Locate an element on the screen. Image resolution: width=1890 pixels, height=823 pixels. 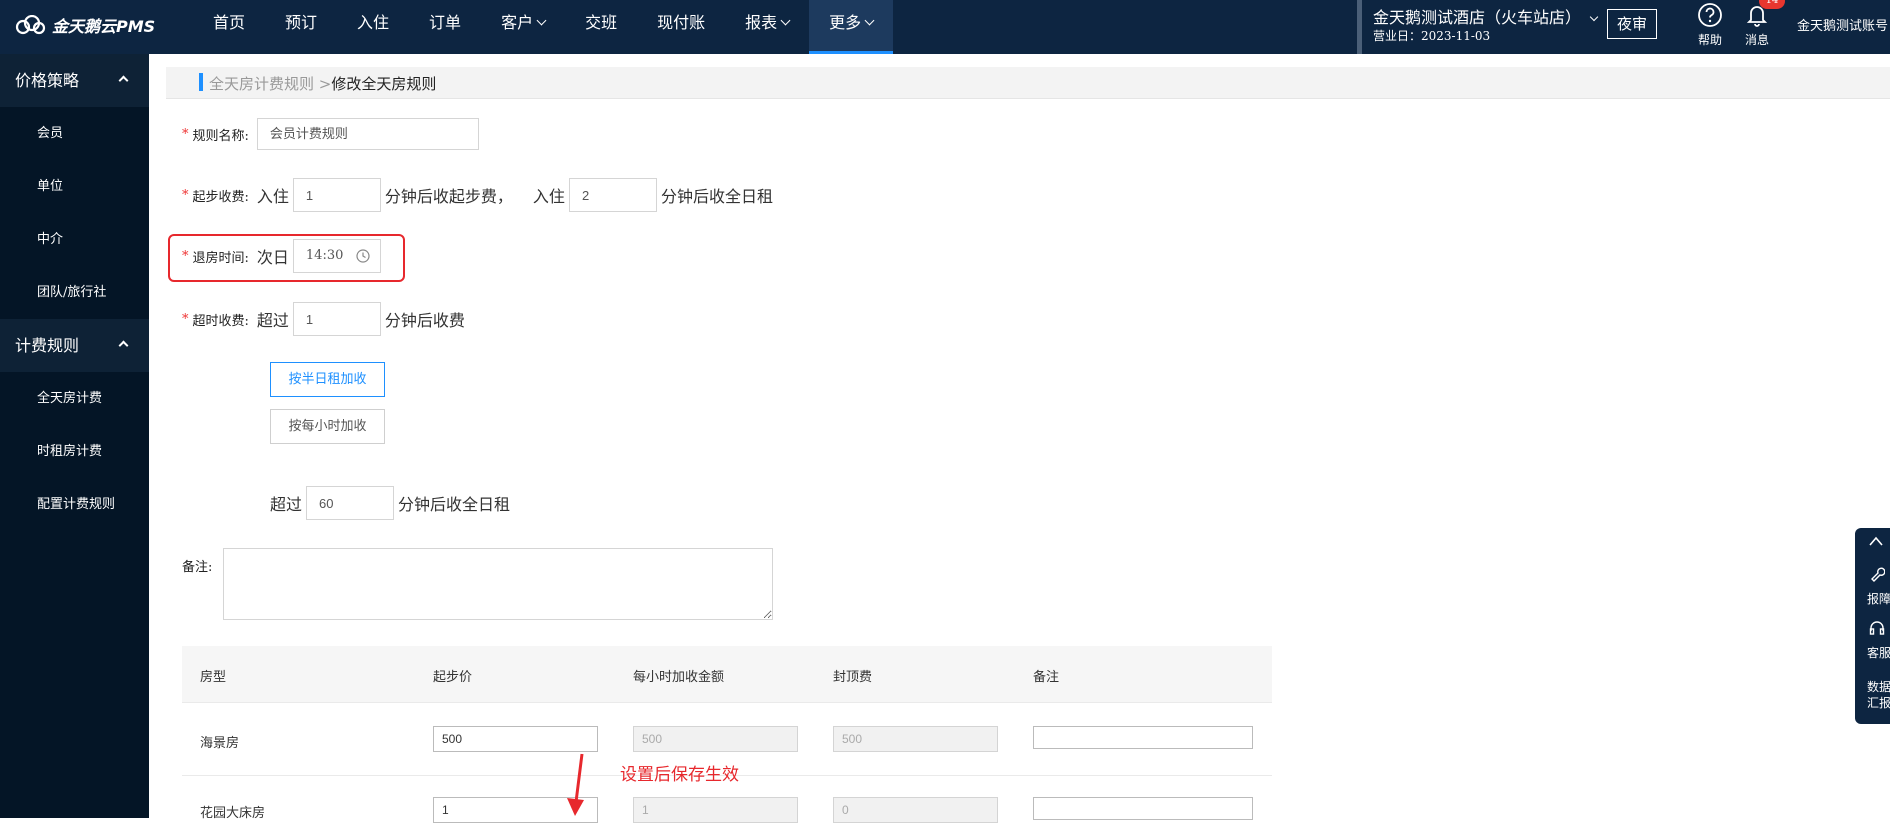
checkin-text: 入住 is located at coordinates (272, 196).